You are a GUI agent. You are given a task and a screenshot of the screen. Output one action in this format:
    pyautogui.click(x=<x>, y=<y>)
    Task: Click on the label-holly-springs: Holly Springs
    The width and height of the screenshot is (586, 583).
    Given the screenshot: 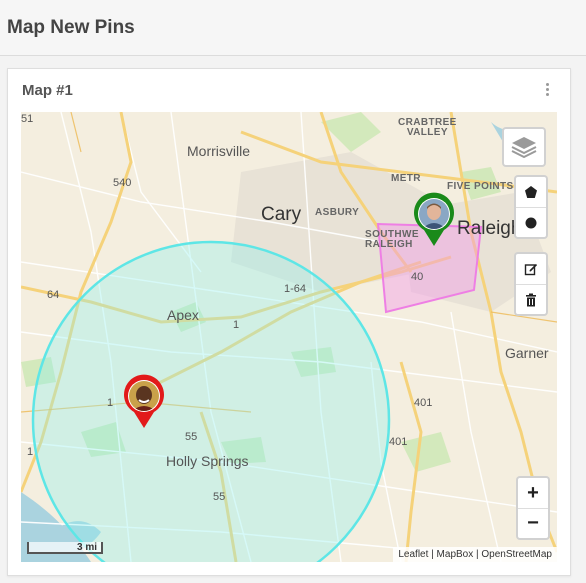 What is the action you would take?
    pyautogui.click(x=207, y=461)
    